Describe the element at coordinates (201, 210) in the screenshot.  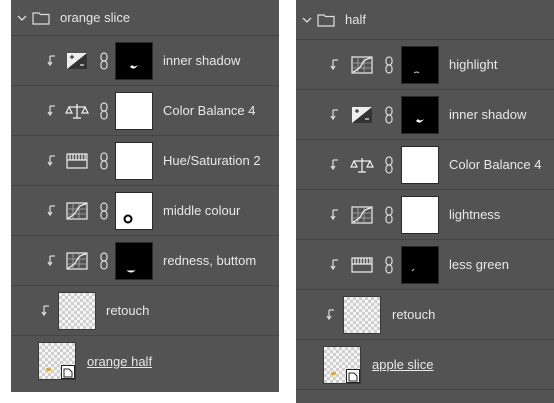
I see `layer-name: middle colour` at that location.